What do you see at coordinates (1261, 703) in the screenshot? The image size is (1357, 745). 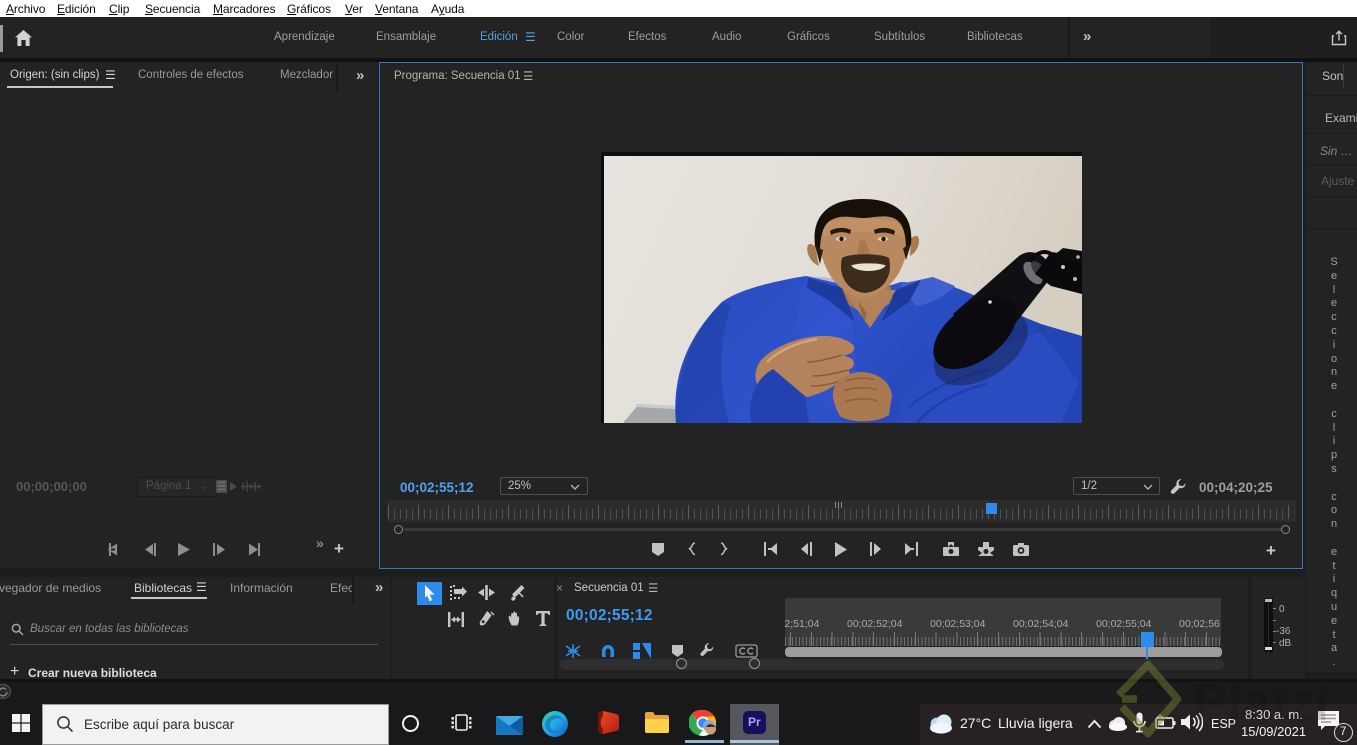 I see `svg-text: Platzi` at bounding box center [1261, 703].